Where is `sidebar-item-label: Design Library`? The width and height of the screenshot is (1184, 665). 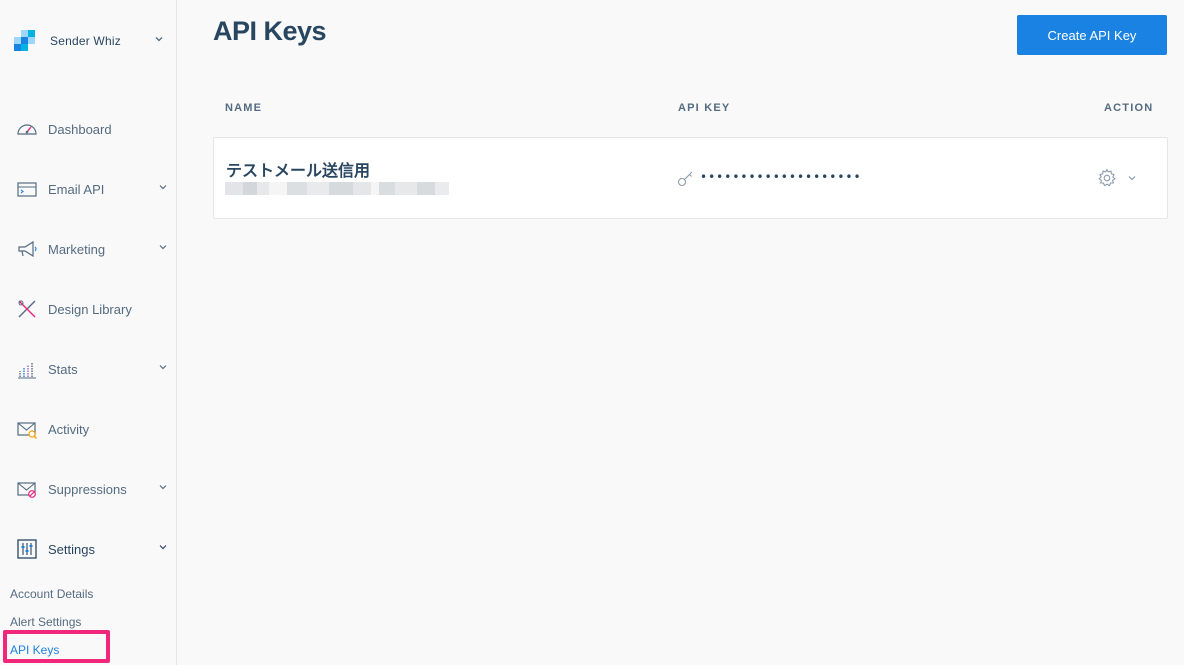
sidebar-item-label: Design Library is located at coordinates (90, 309).